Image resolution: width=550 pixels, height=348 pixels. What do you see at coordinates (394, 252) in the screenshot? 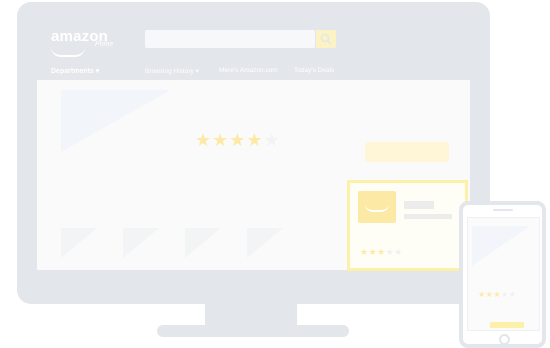
I see `product-rating-empty: ★★` at bounding box center [394, 252].